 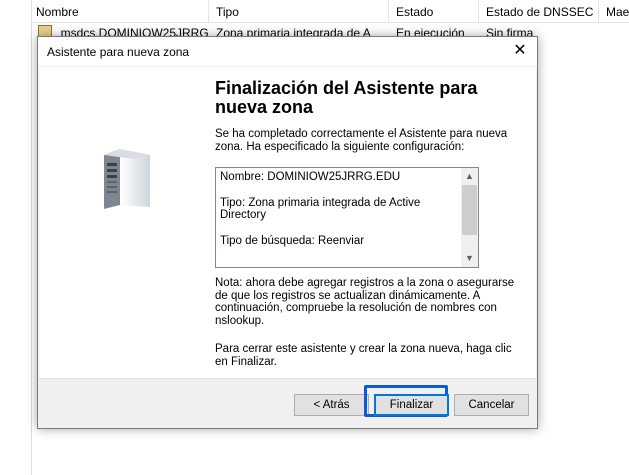 What do you see at coordinates (539, 12) in the screenshot?
I see `column-dnssec: Estado de DNSSEC` at bounding box center [539, 12].